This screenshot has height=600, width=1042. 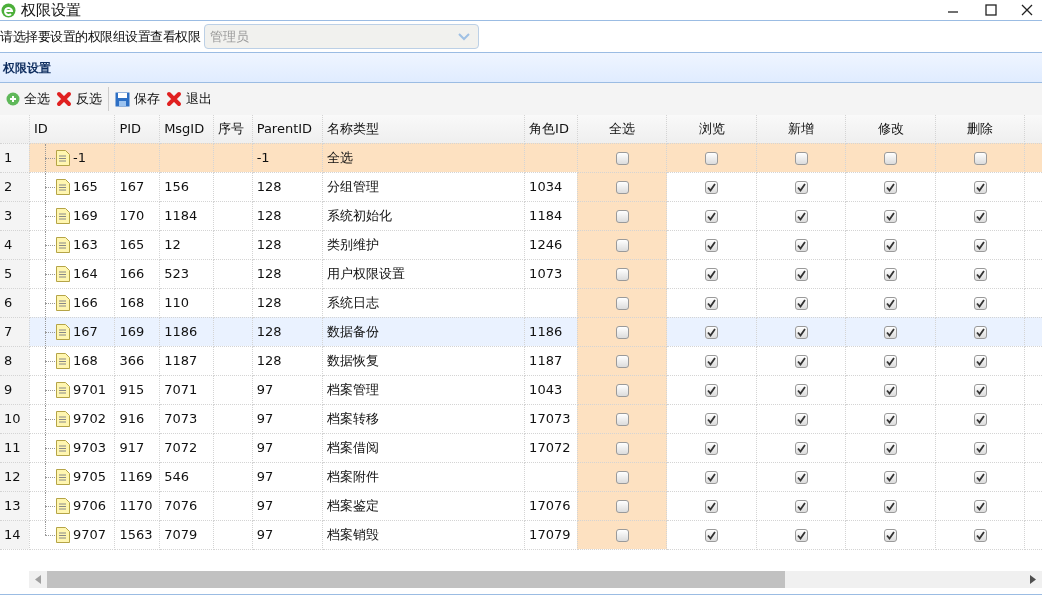 What do you see at coordinates (15, 418) in the screenshot?
I see `row-number: 10` at bounding box center [15, 418].